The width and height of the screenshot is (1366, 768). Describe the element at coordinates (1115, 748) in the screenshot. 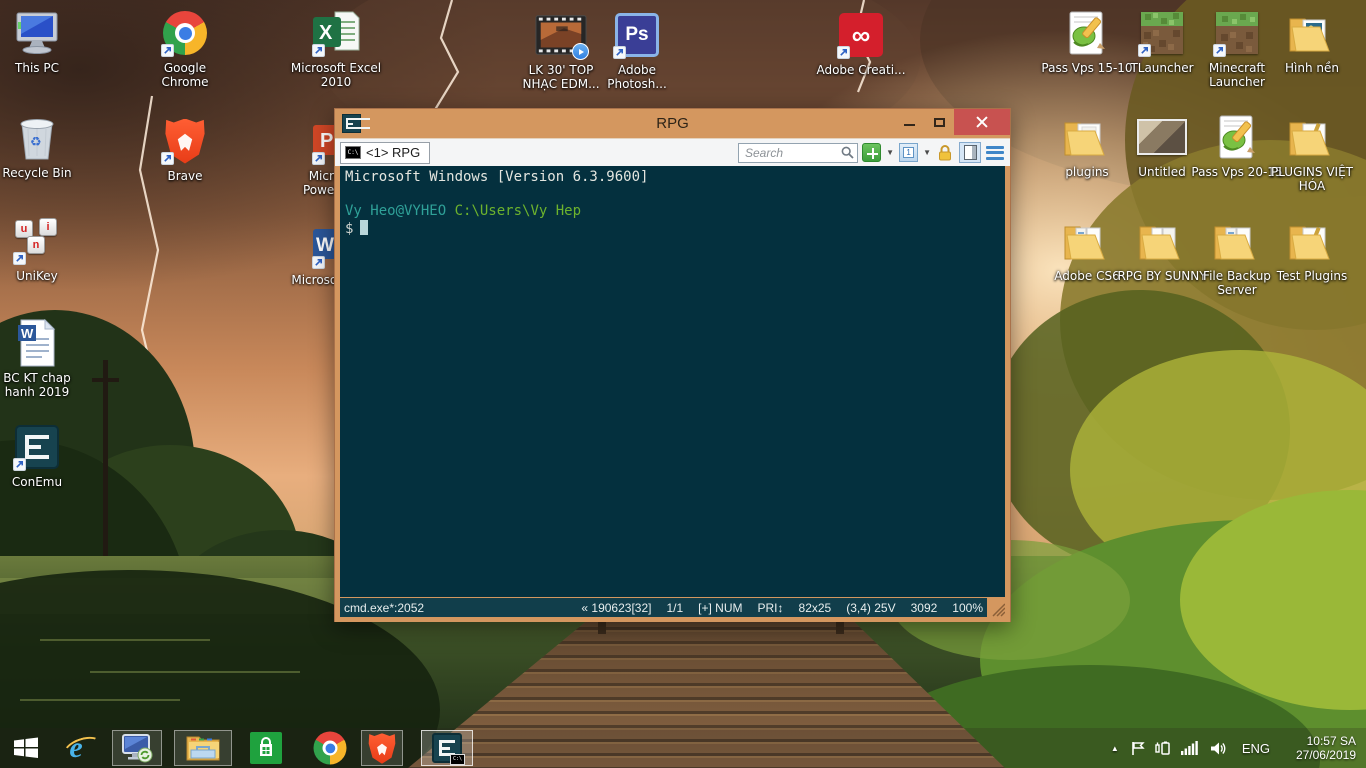

I see `tray-expand-icon: ▲` at that location.